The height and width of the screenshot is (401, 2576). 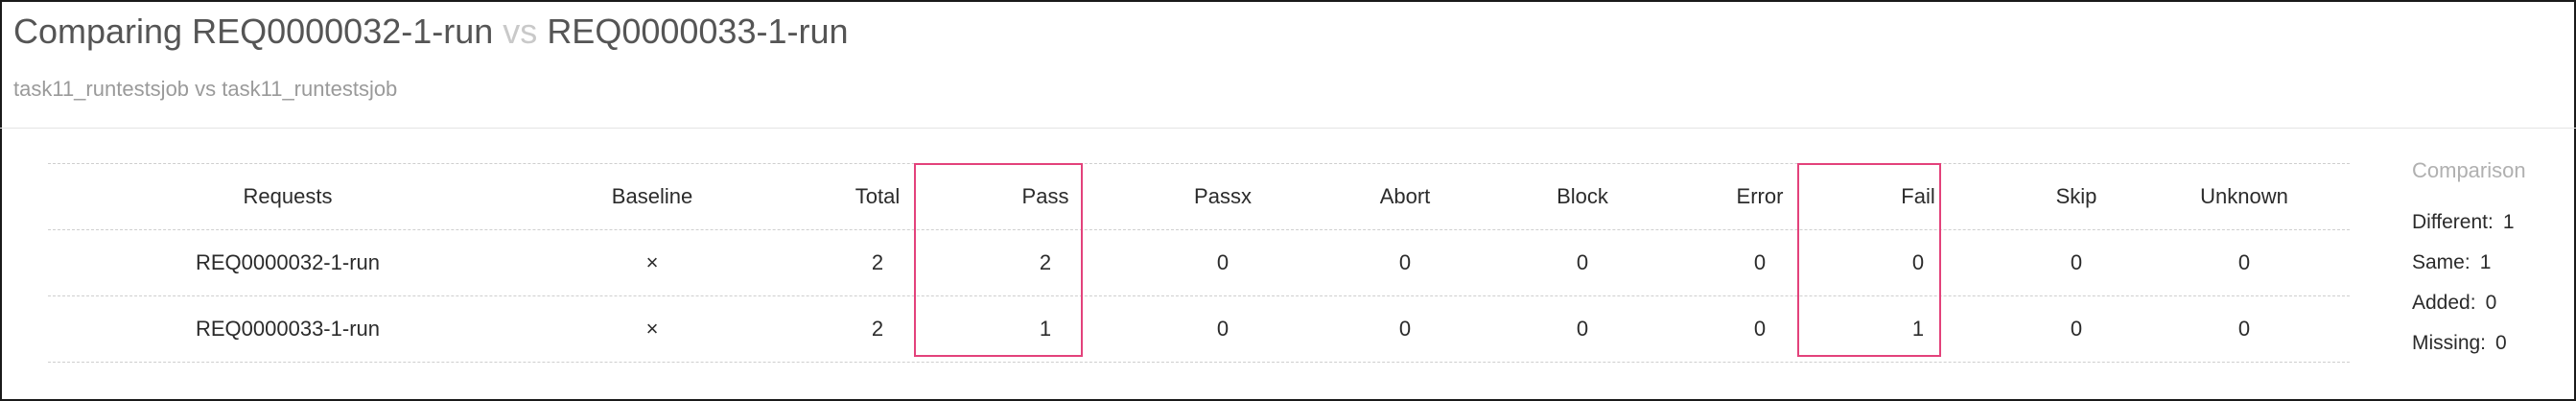 What do you see at coordinates (1222, 196) in the screenshot?
I see `column-header-passx: Passx` at bounding box center [1222, 196].